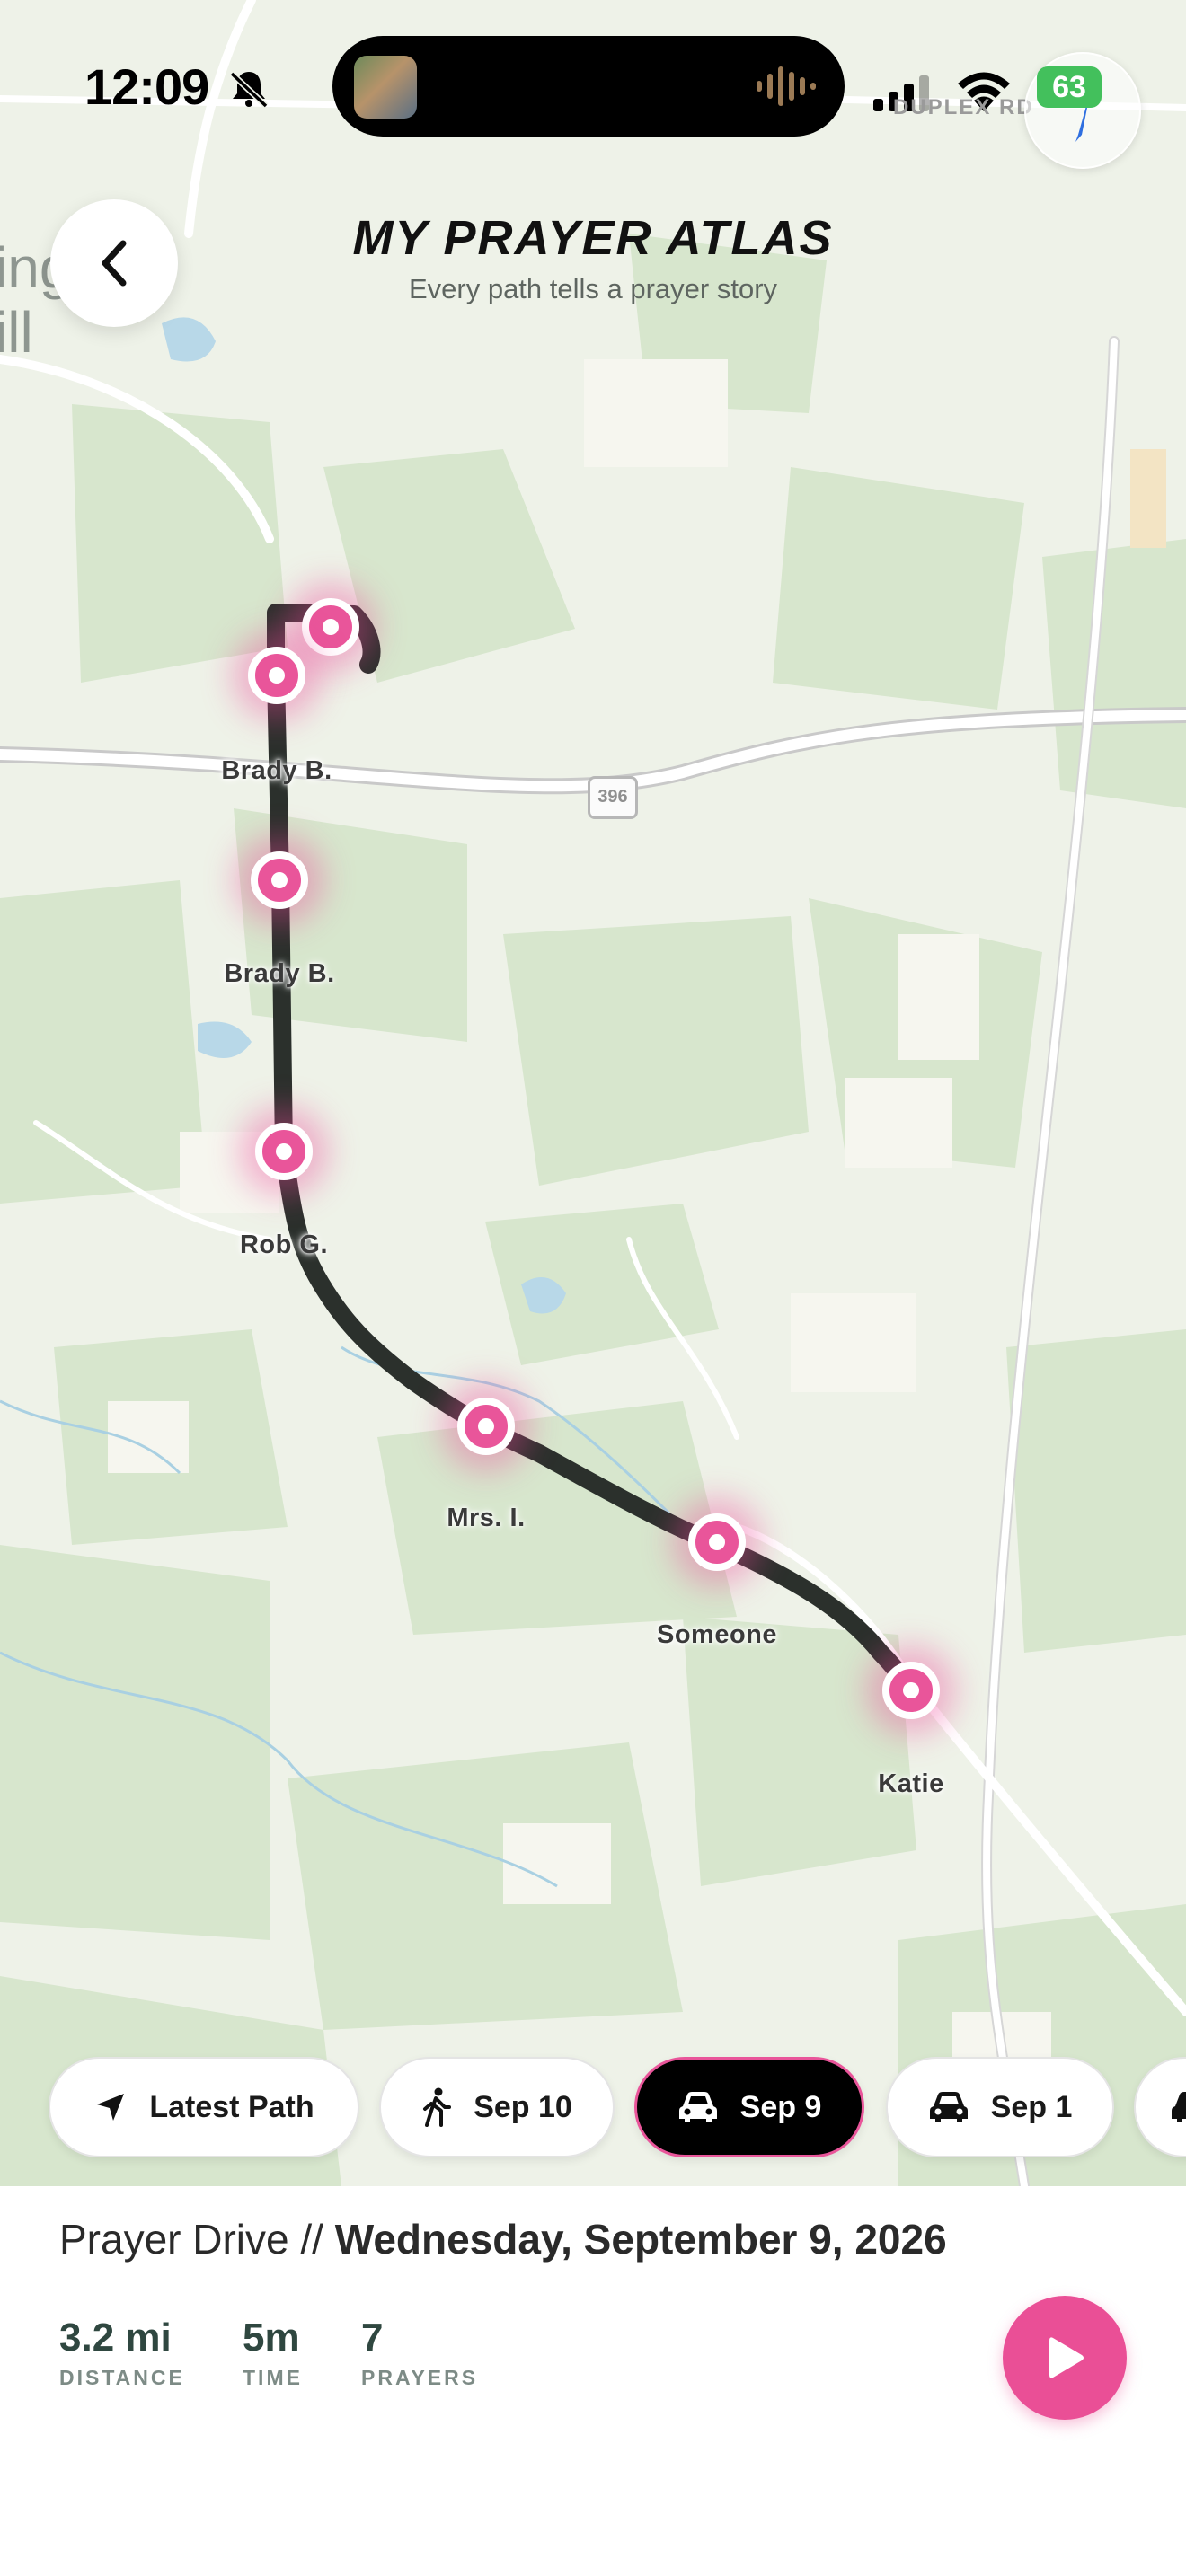  I want to click on page-title: MY PRAYER ATLAS, so click(593, 238).